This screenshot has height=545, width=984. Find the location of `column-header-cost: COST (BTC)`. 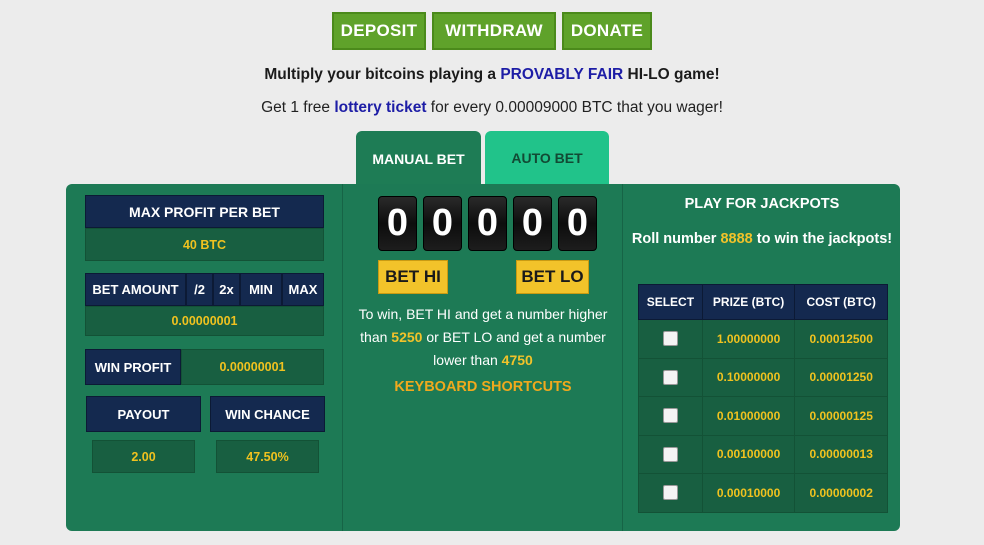

column-header-cost: COST (BTC) is located at coordinates (841, 302).